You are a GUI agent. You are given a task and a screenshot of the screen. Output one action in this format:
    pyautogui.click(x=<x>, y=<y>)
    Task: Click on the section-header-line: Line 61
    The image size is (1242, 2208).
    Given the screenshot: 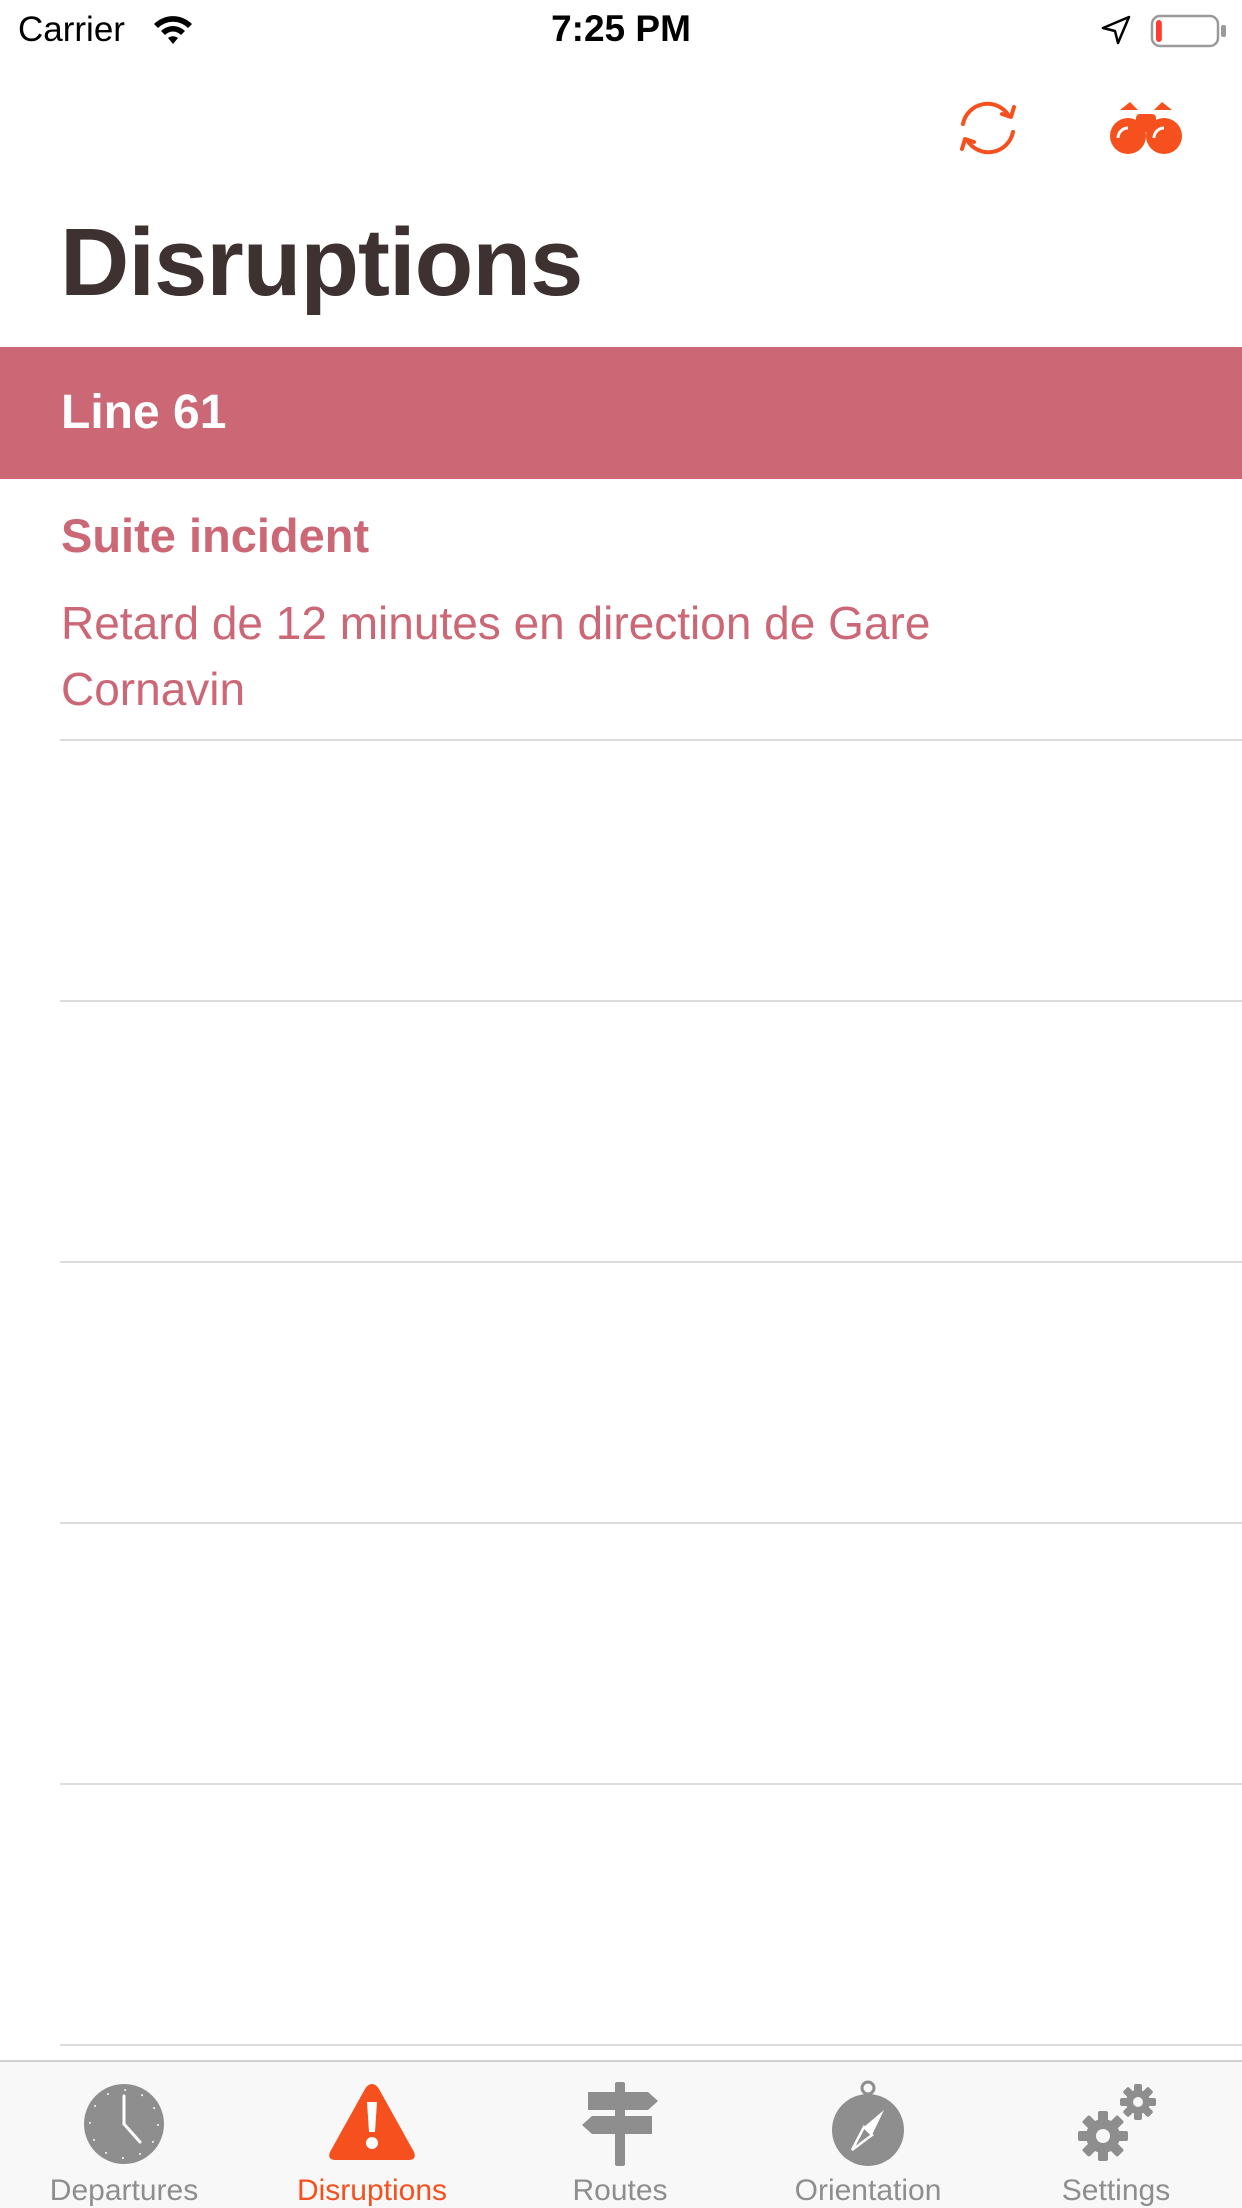 What is the action you would take?
    pyautogui.click(x=621, y=413)
    